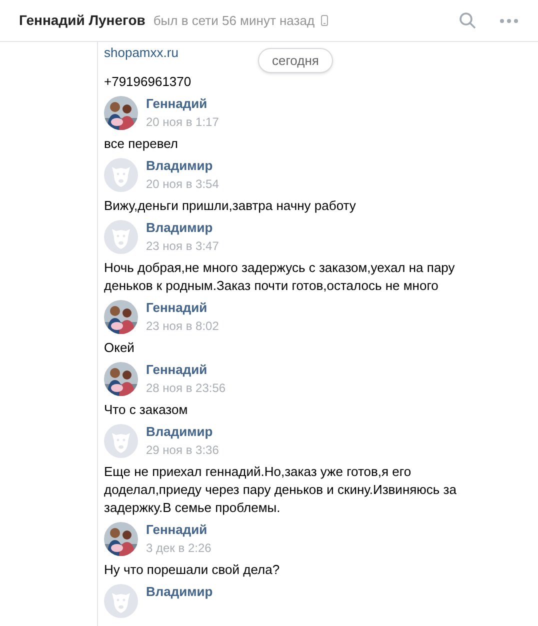  I want to click on message-text: Окей, so click(120, 348).